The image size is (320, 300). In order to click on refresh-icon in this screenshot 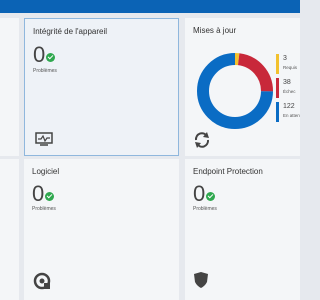, I will do `click(202, 142)`.